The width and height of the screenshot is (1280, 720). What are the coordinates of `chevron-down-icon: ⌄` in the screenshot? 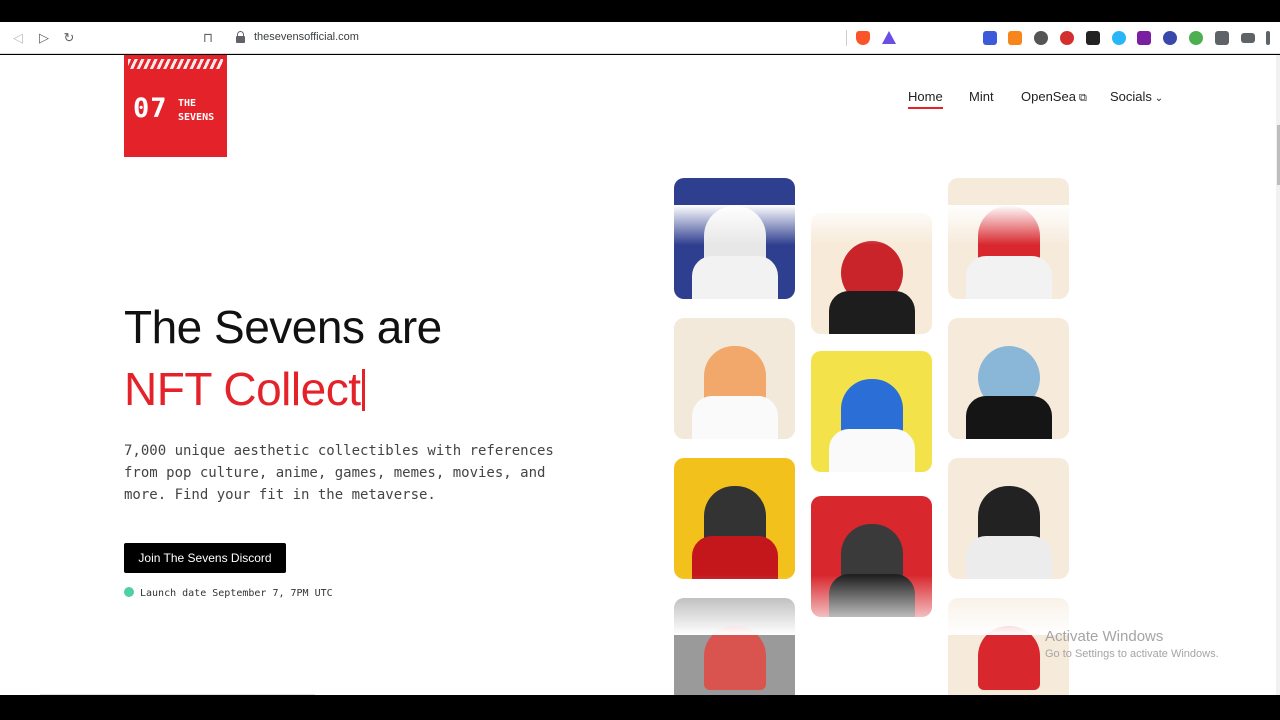 It's located at (1157, 98).